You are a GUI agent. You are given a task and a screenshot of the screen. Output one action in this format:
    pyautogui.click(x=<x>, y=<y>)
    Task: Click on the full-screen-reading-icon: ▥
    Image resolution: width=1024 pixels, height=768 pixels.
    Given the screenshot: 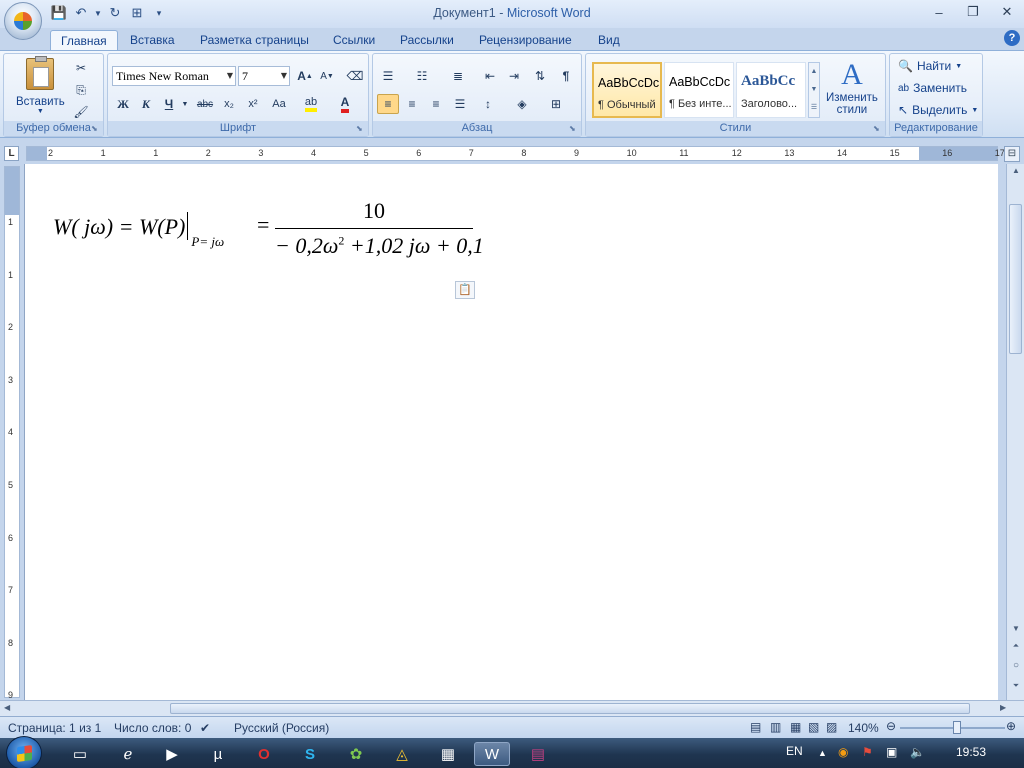 What is the action you would take?
    pyautogui.click(x=775, y=727)
    